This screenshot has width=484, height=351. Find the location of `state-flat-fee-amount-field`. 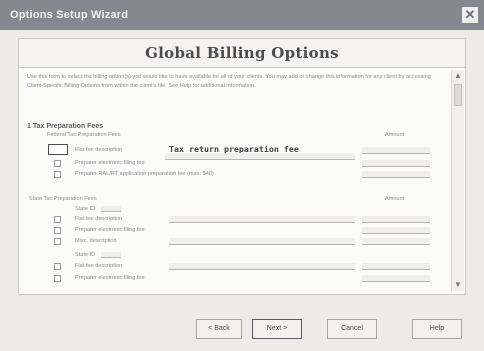

state-flat-fee-amount-field is located at coordinates (396, 219).